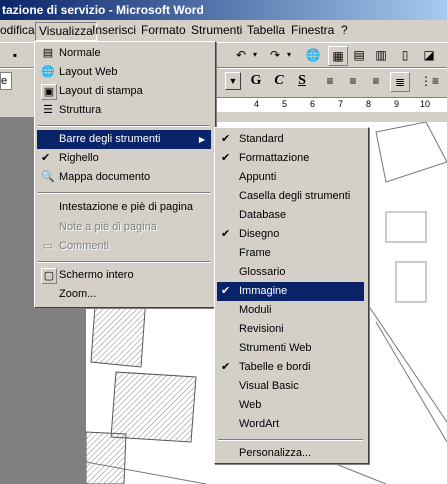  Describe the element at coordinates (312, 30) in the screenshot. I see `menu-finestra: Finestra` at that location.